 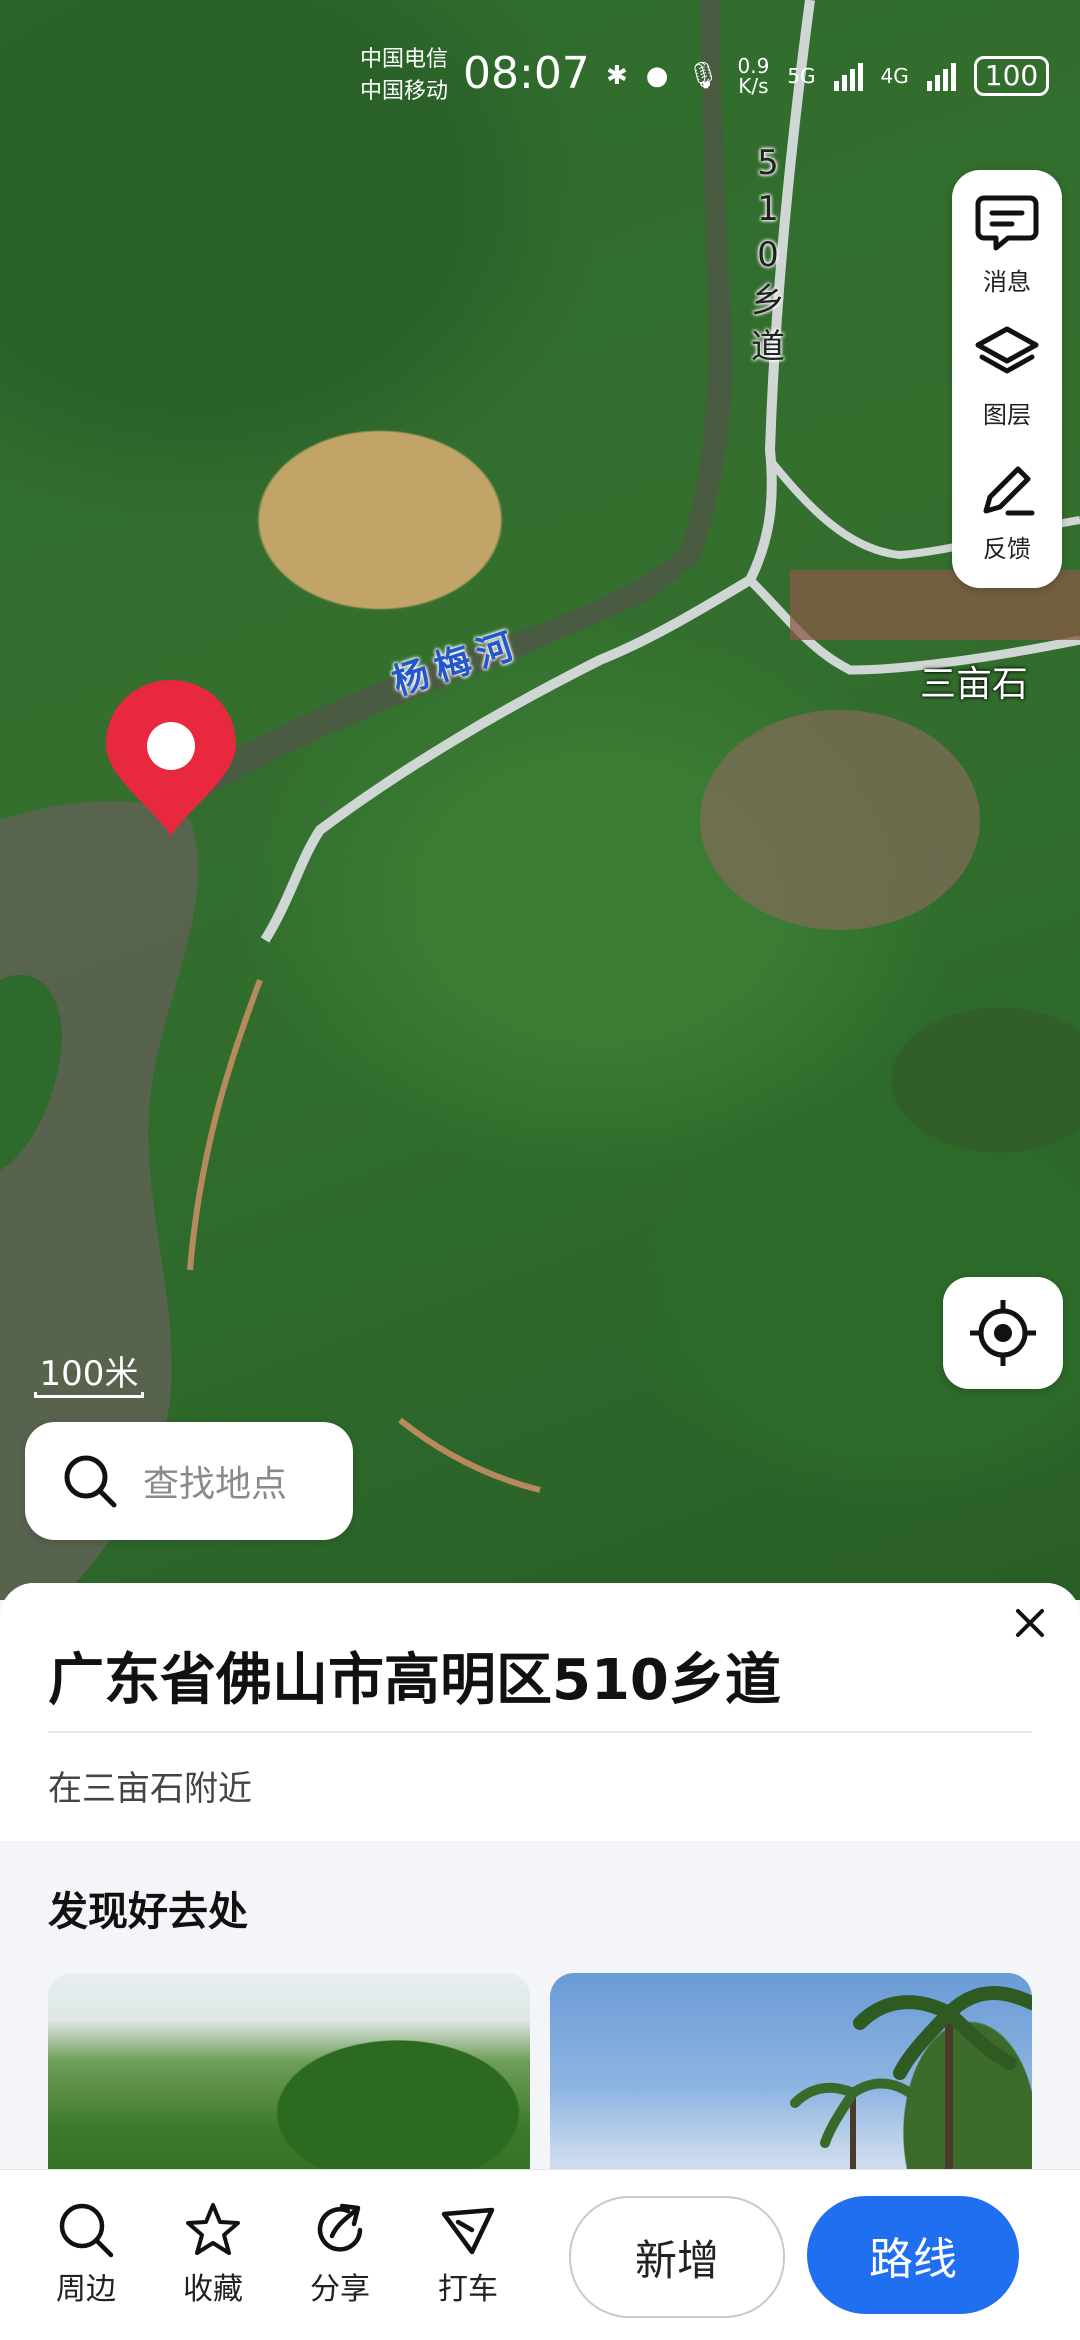 What do you see at coordinates (941, 76) in the screenshot?
I see `signal-4g-icon` at bounding box center [941, 76].